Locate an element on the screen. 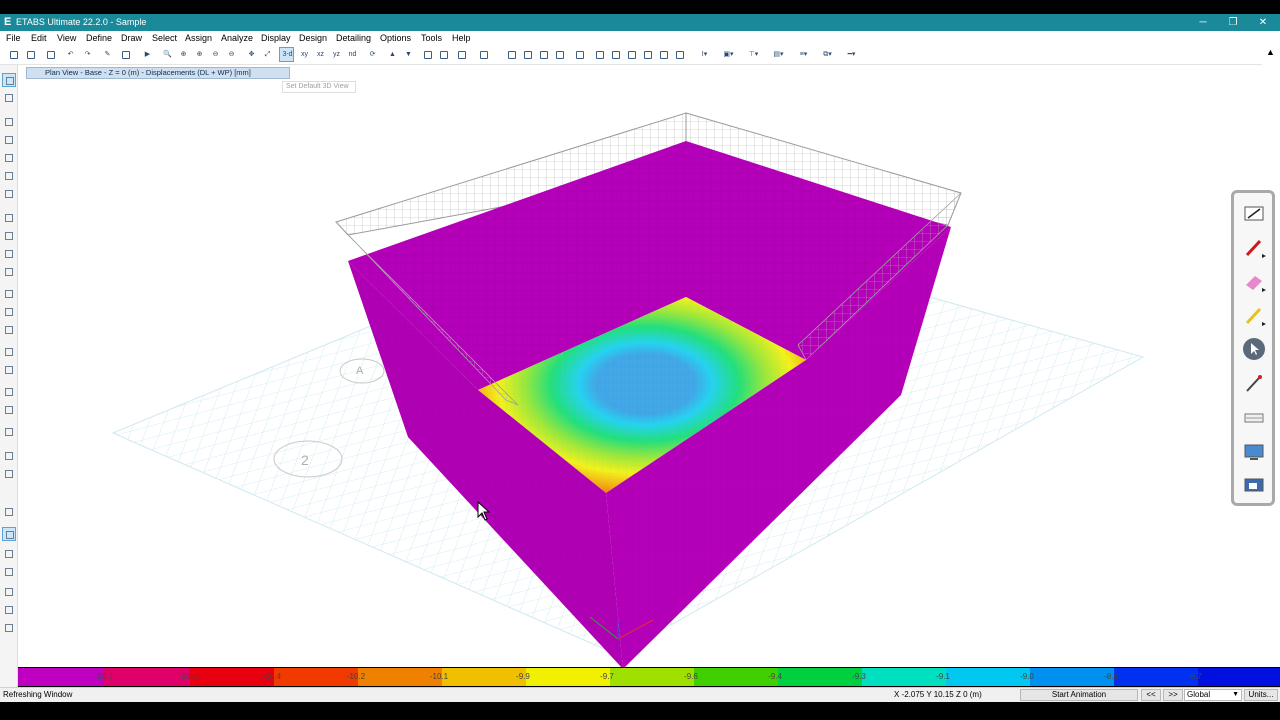 This screenshot has width=1280, height=720. snap-intersection-button is located at coordinates (9, 592).